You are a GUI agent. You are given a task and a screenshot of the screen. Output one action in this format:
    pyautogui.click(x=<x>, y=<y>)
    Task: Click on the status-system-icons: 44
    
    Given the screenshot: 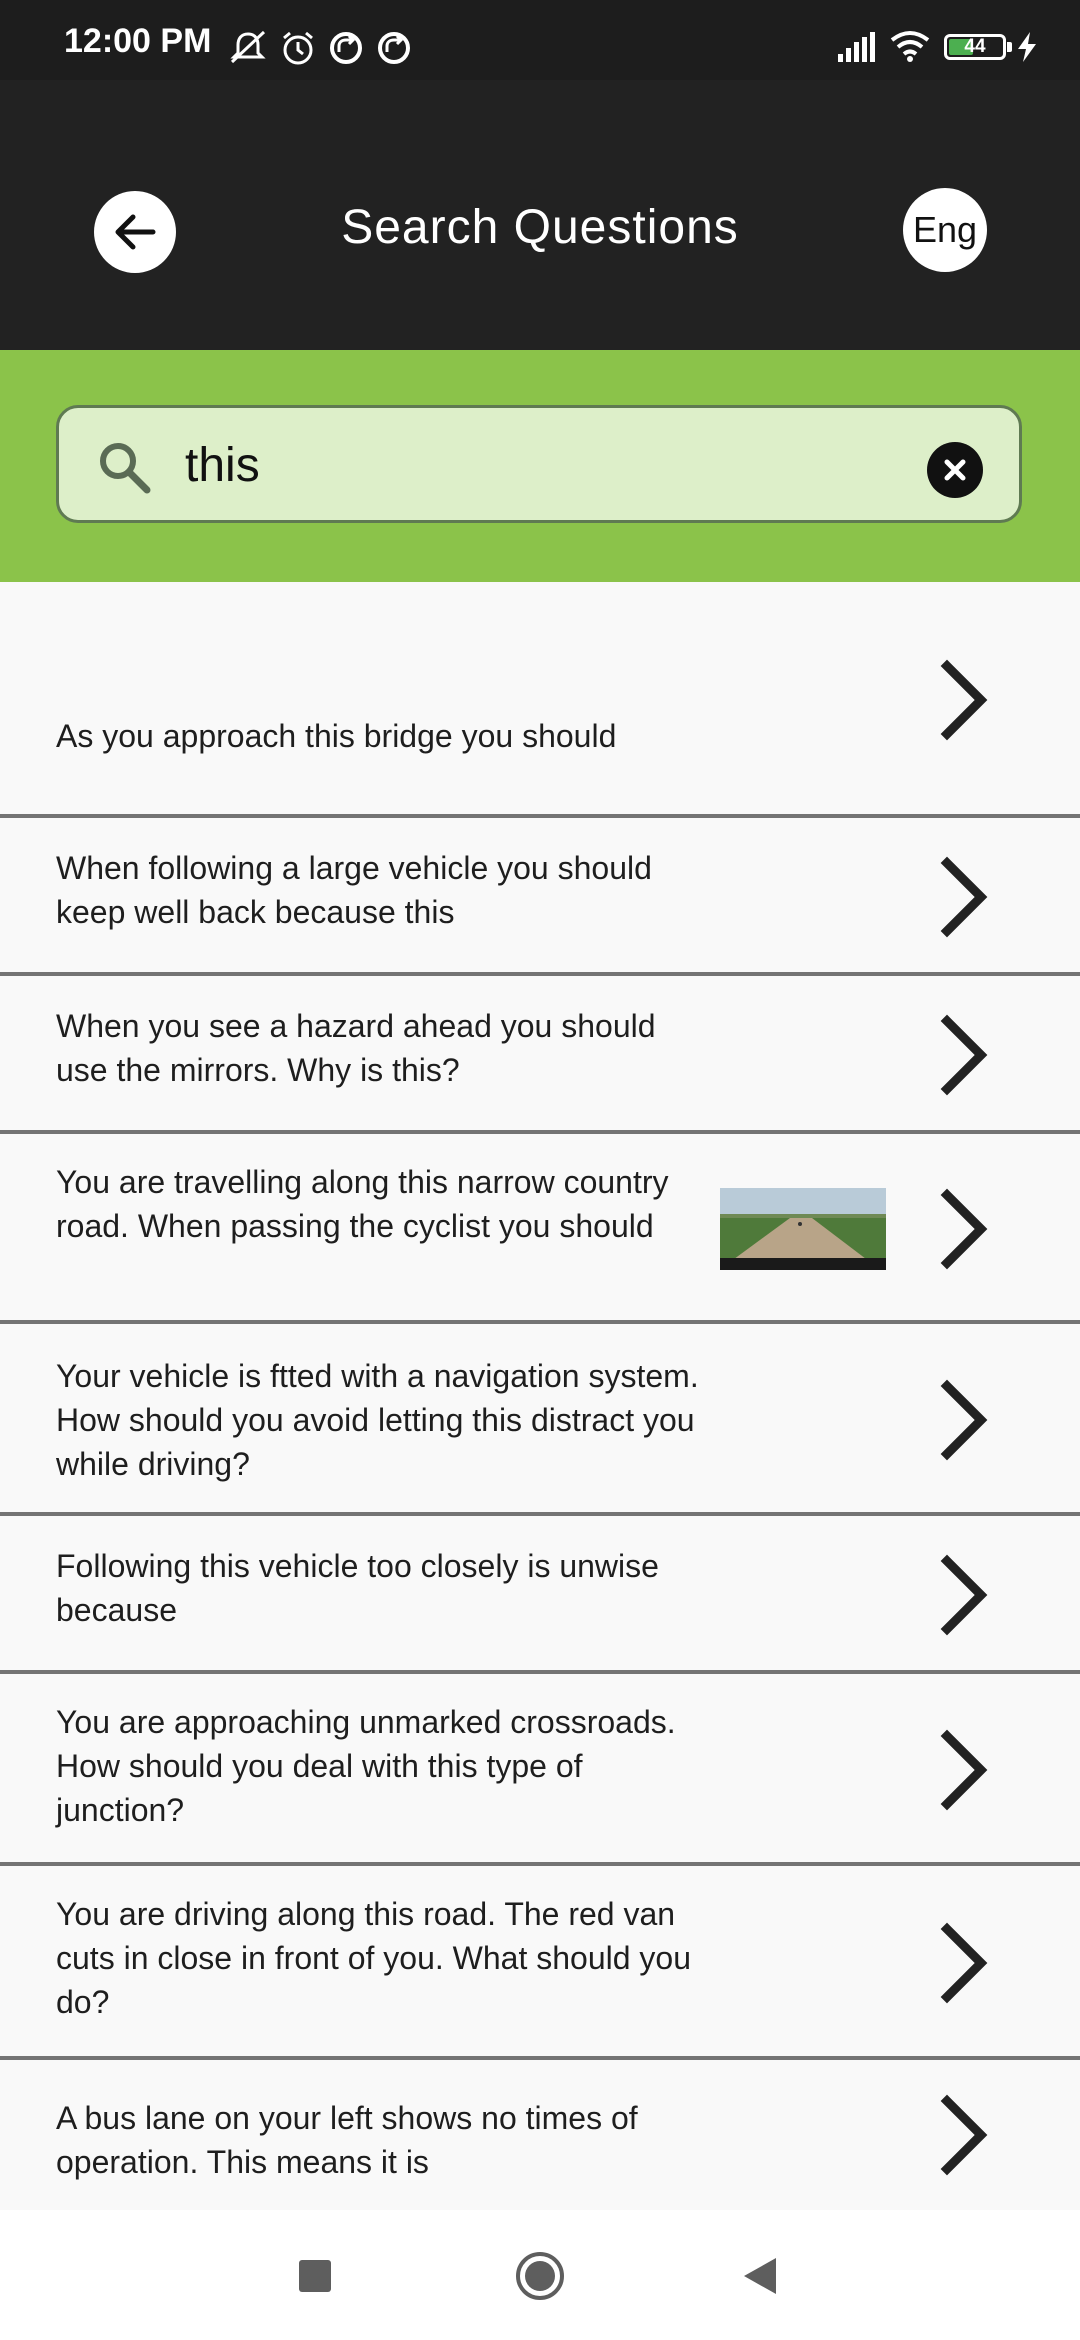 What is the action you would take?
    pyautogui.click(x=941, y=46)
    